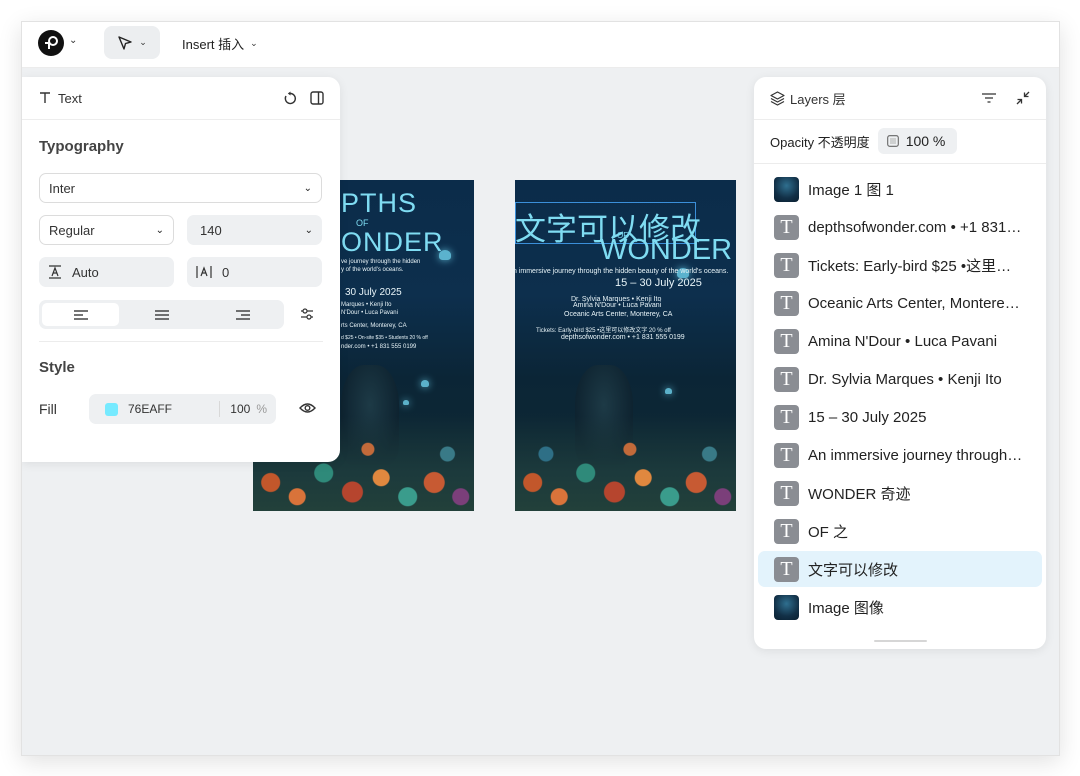 This screenshot has height=776, width=1080. What do you see at coordinates (57, 367) in the screenshot?
I see `style-heading: Style` at bounding box center [57, 367].